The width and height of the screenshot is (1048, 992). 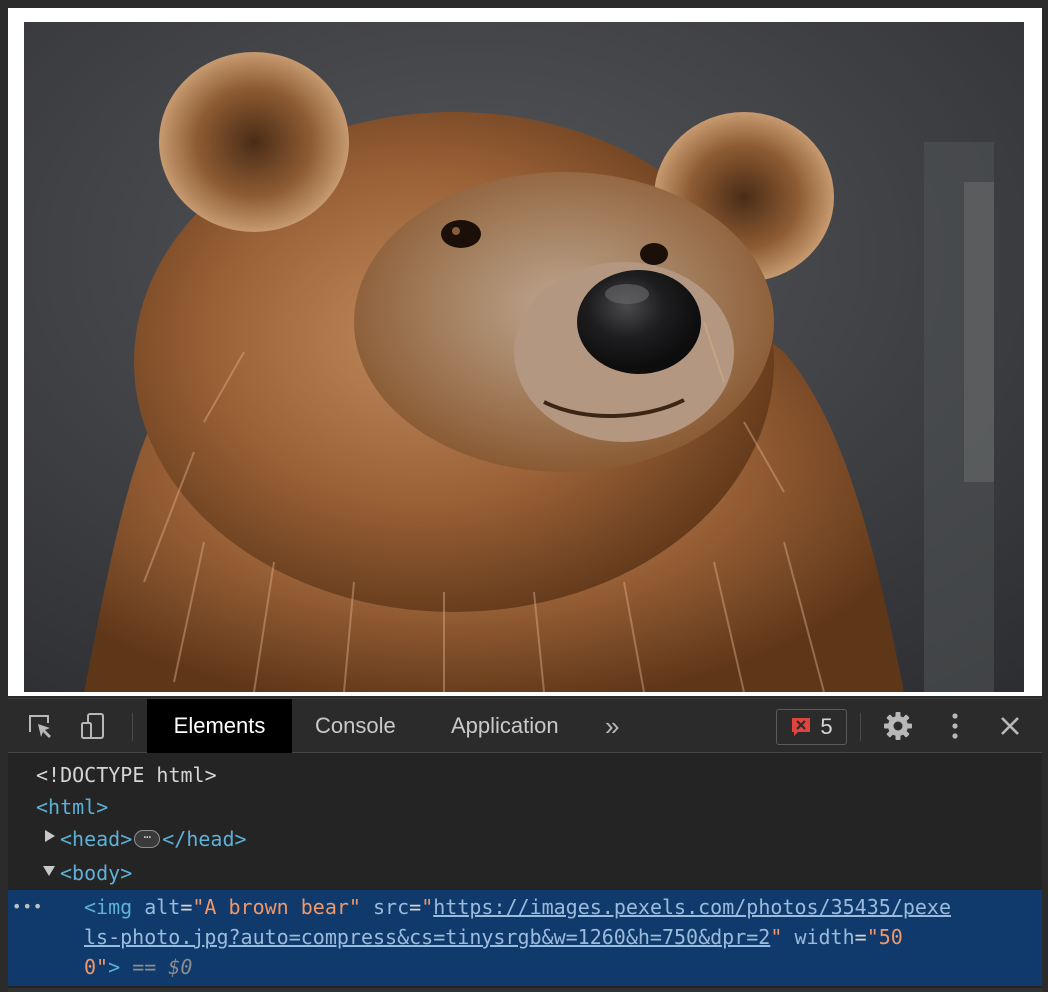 What do you see at coordinates (801, 727) in the screenshot?
I see `error-x-icon` at bounding box center [801, 727].